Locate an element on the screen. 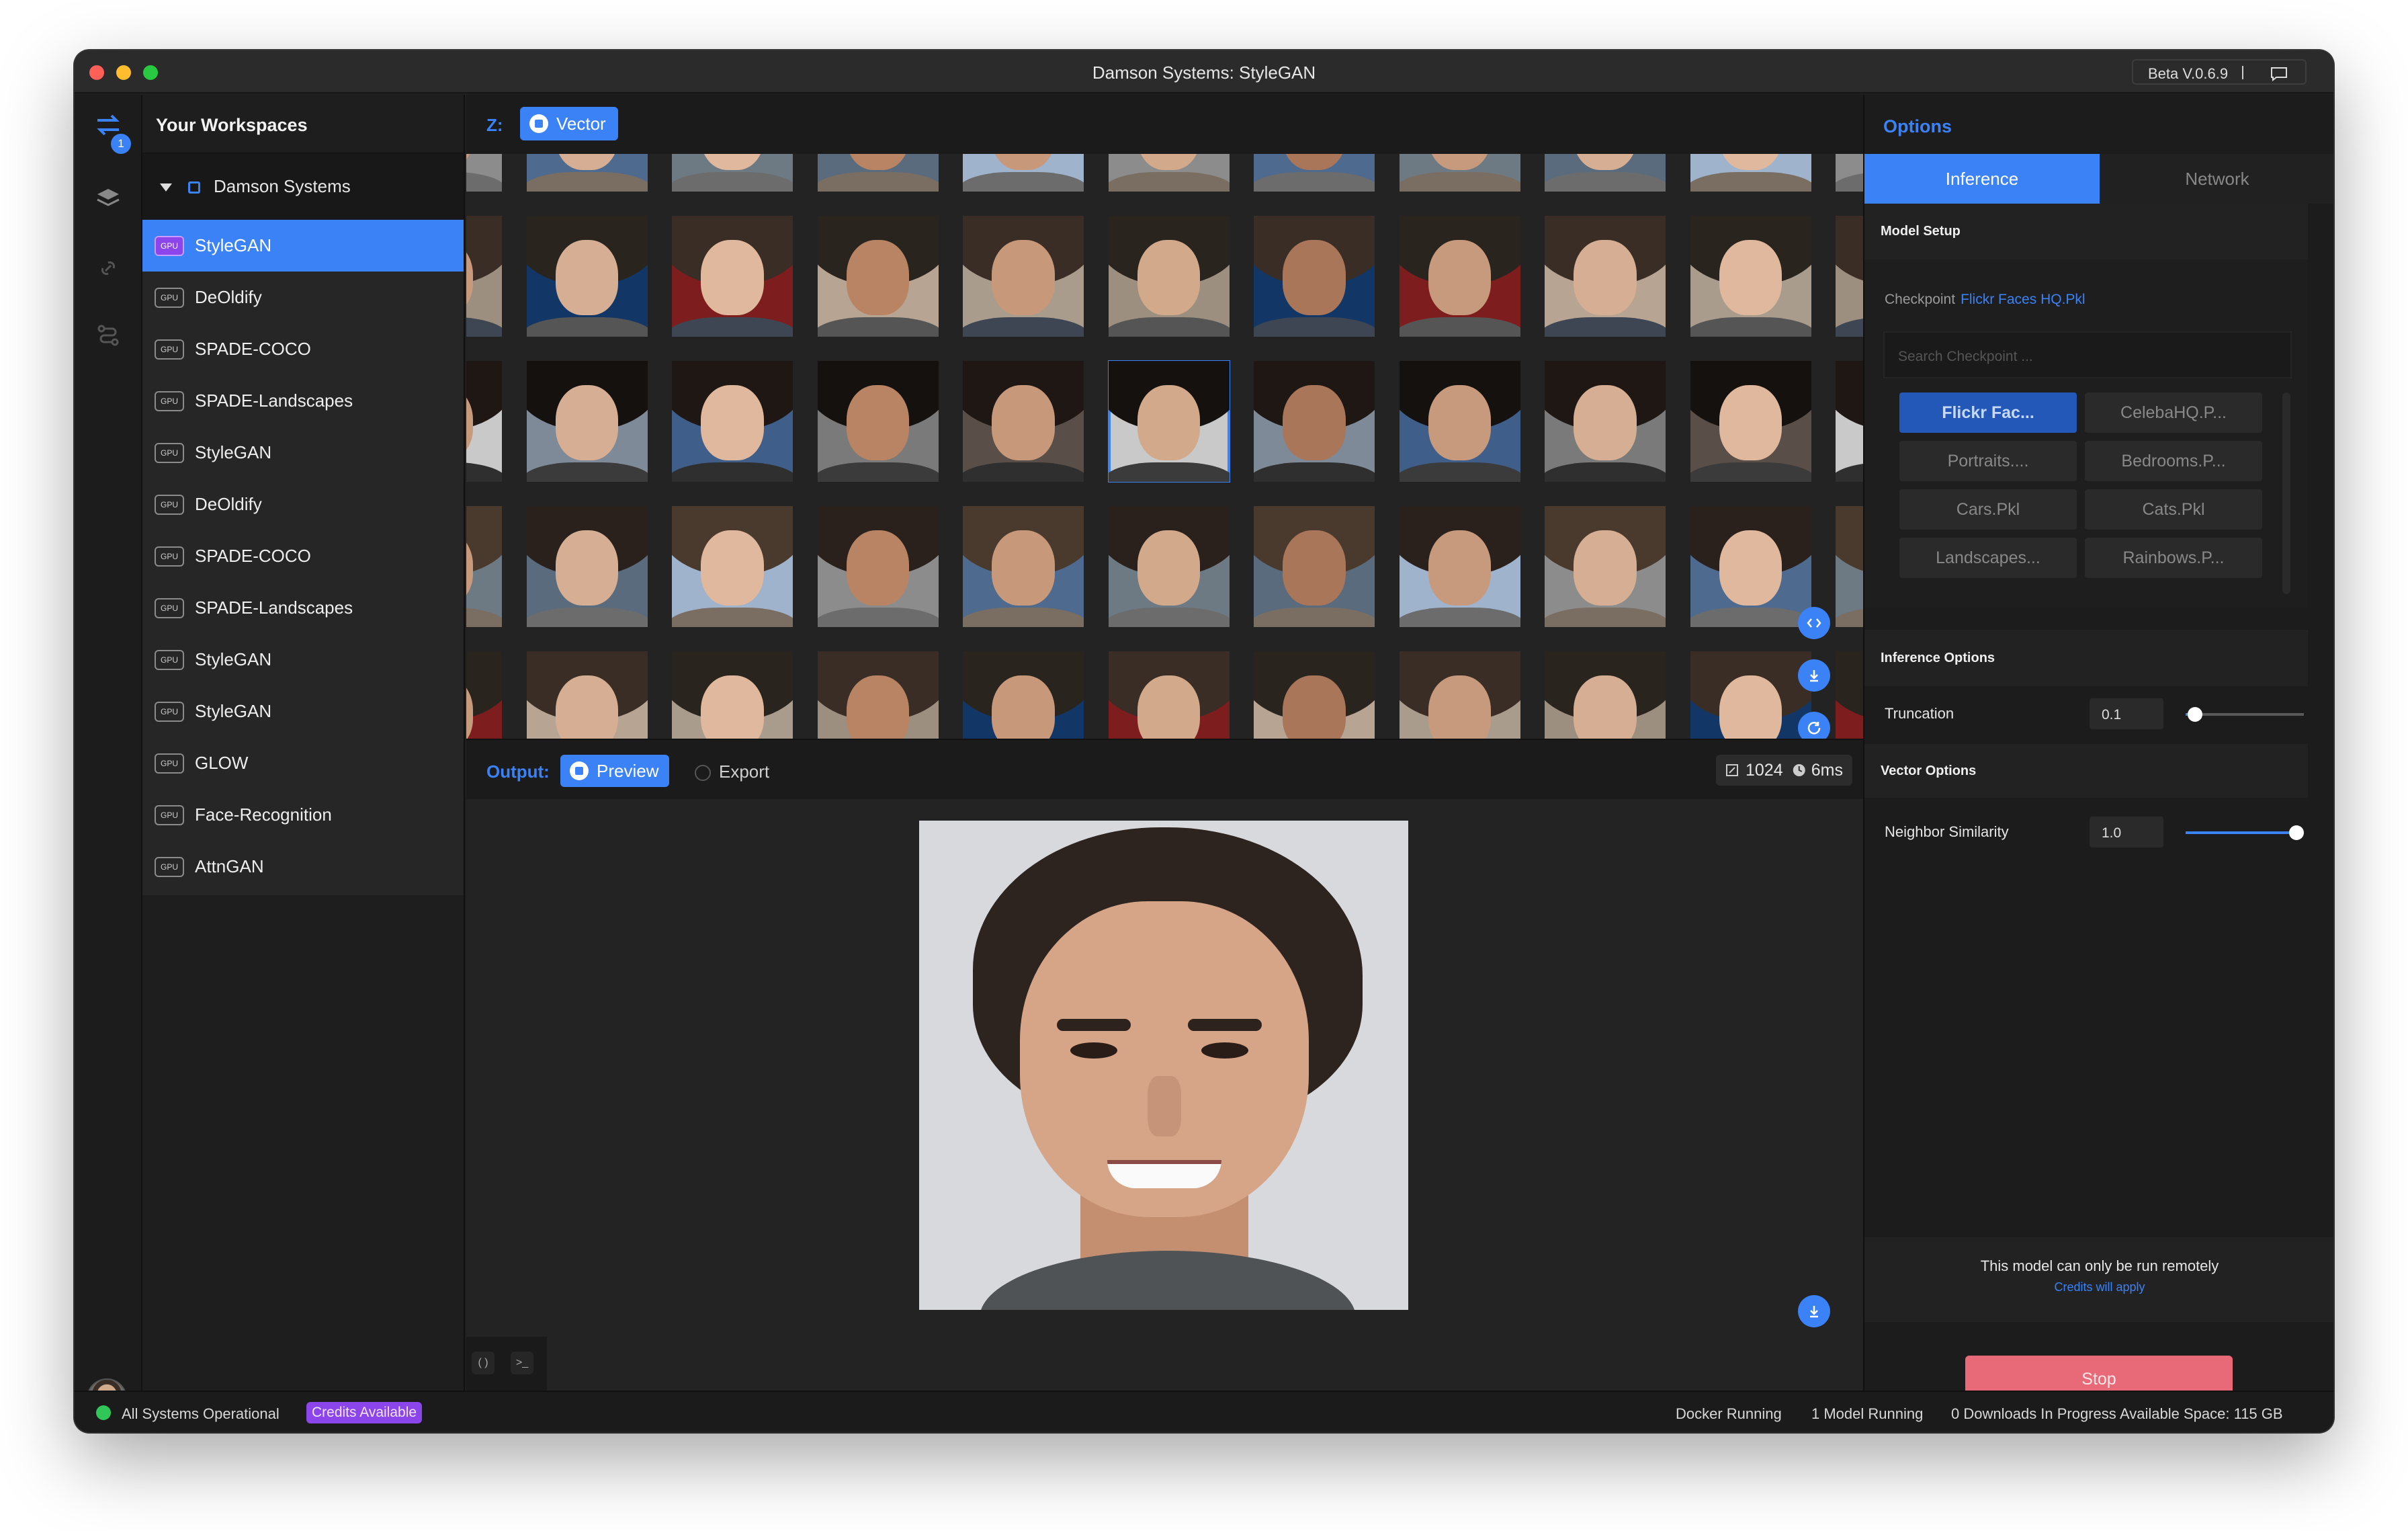 The image size is (2408, 1531). caret-down-icon is located at coordinates (166, 187).